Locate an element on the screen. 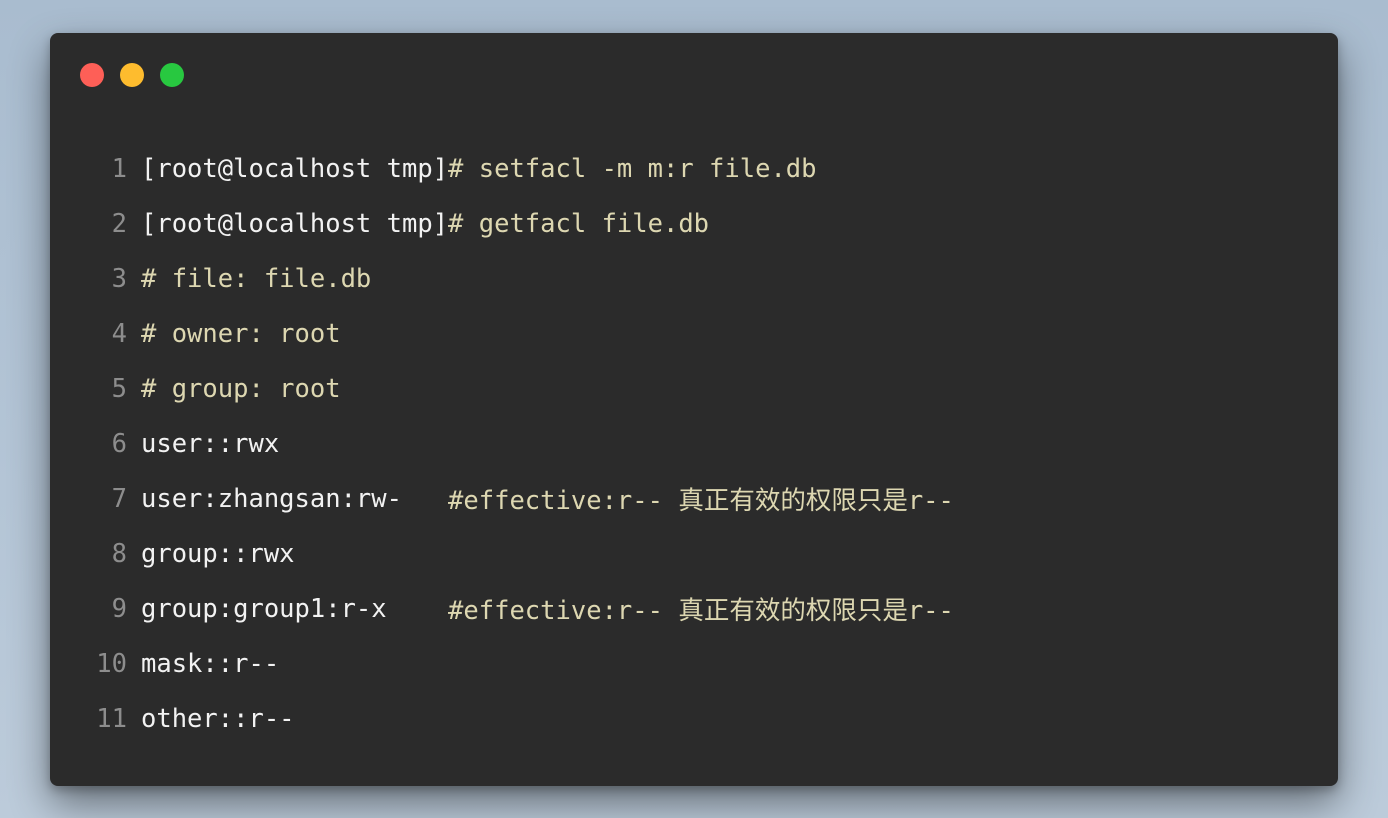 The height and width of the screenshot is (818, 1388). code-line: 4 # owner: root is located at coordinates (694, 333).